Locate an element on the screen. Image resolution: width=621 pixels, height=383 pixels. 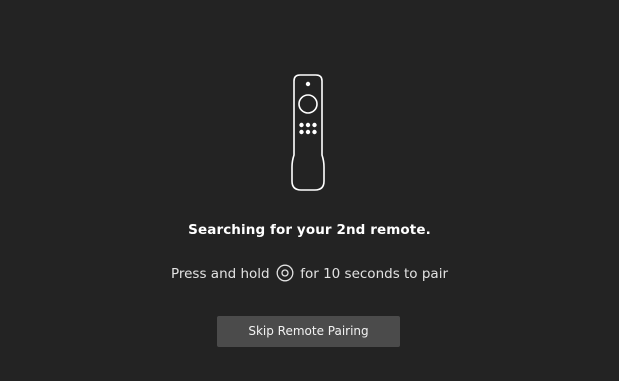
pairing-title: Searching for your 2nd remote. is located at coordinates (309, 230).